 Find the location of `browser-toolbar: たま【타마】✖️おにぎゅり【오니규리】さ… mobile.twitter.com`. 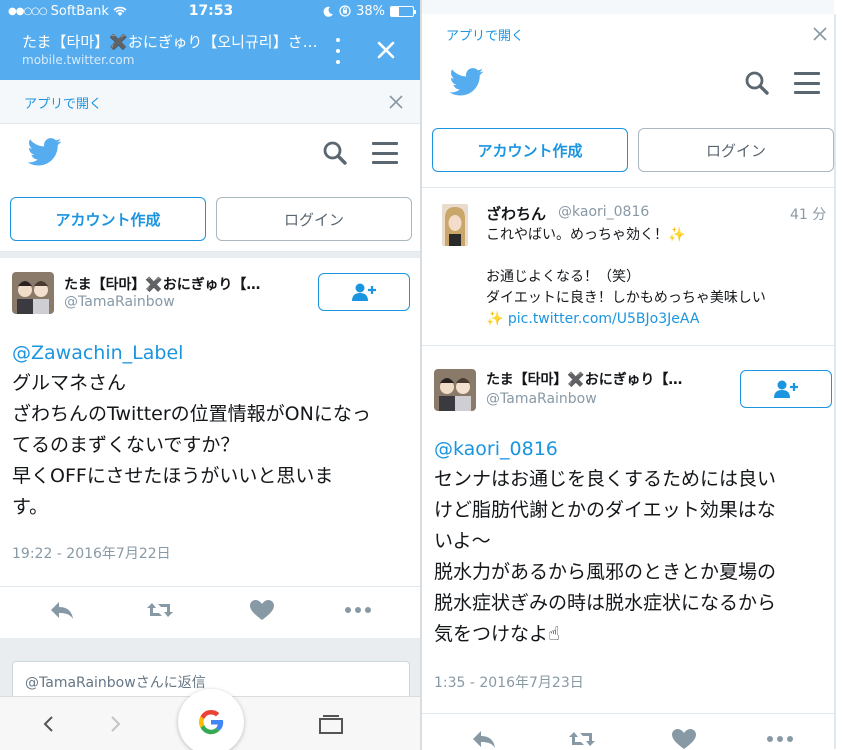

browser-toolbar: たま【타마】✖️おにぎゅり【오니규리】さ… mobile.twitter.com is located at coordinates (211, 51).